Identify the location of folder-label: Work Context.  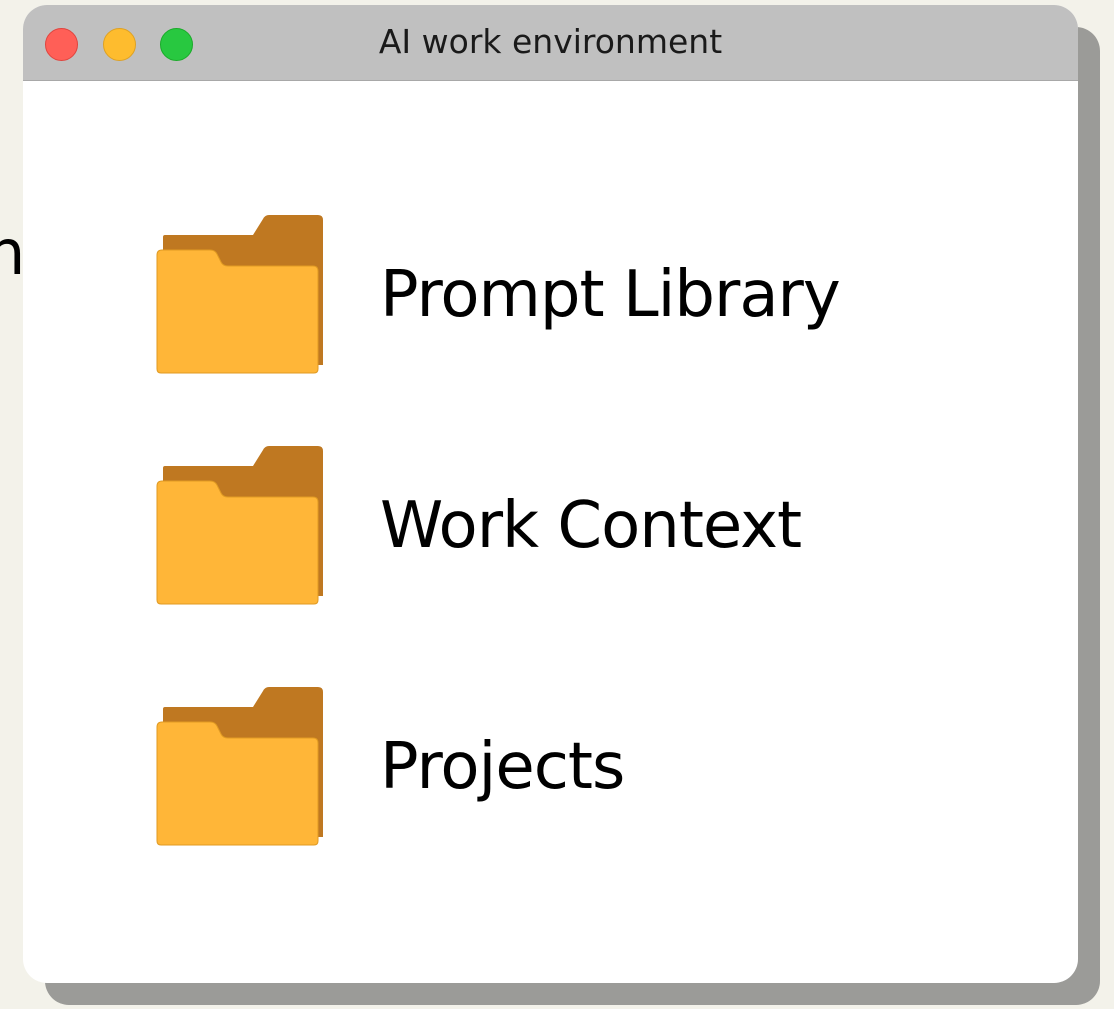
(591, 525).